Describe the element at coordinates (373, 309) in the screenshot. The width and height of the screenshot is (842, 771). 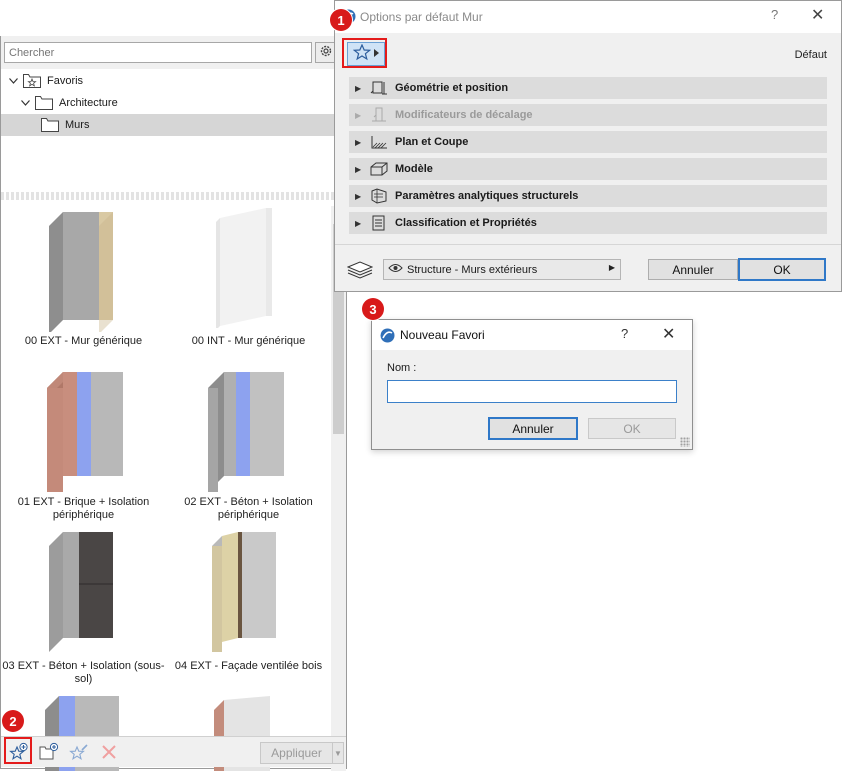
I see `callout-badge-3: 3` at that location.